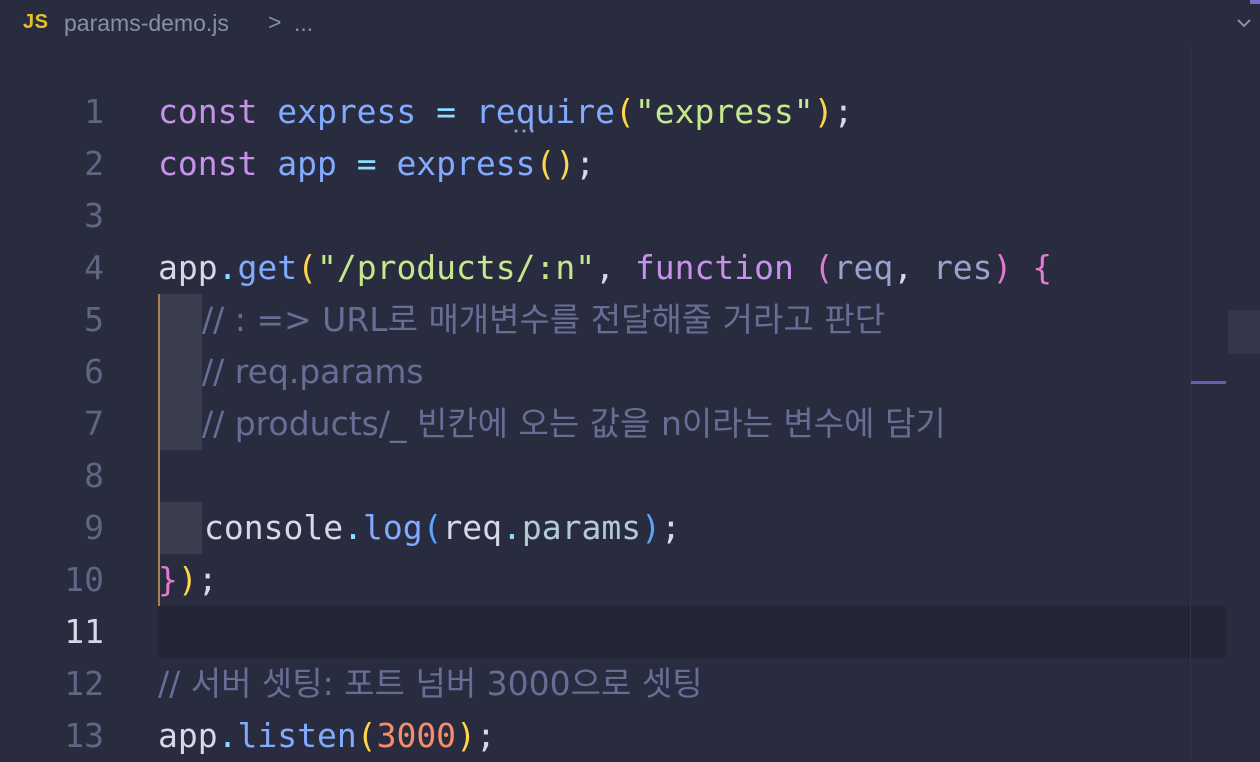 Image resolution: width=1260 pixels, height=762 pixels. I want to click on chevron-down-icon, so click(1244, 23).